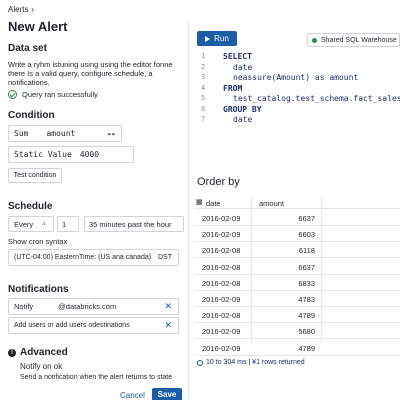  What do you see at coordinates (233, 88) in the screenshot?
I see `code-text: FROM` at bounding box center [233, 88].